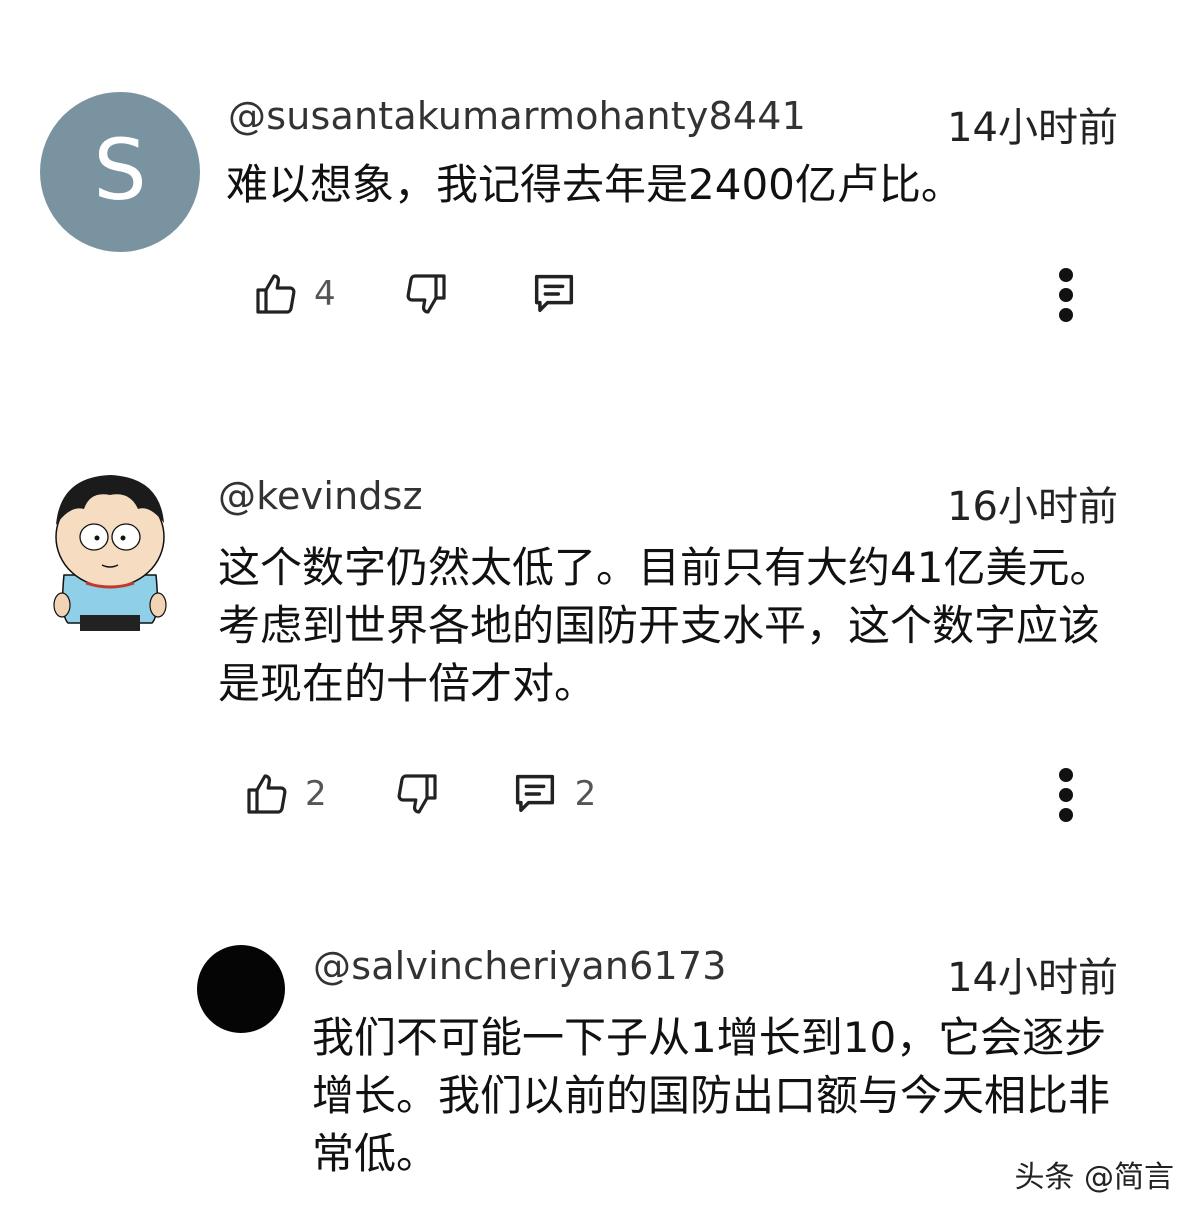 The image size is (1200, 1218). What do you see at coordinates (1032, 974) in the screenshot?
I see `reply-timestamp: 14小时前` at bounding box center [1032, 974].